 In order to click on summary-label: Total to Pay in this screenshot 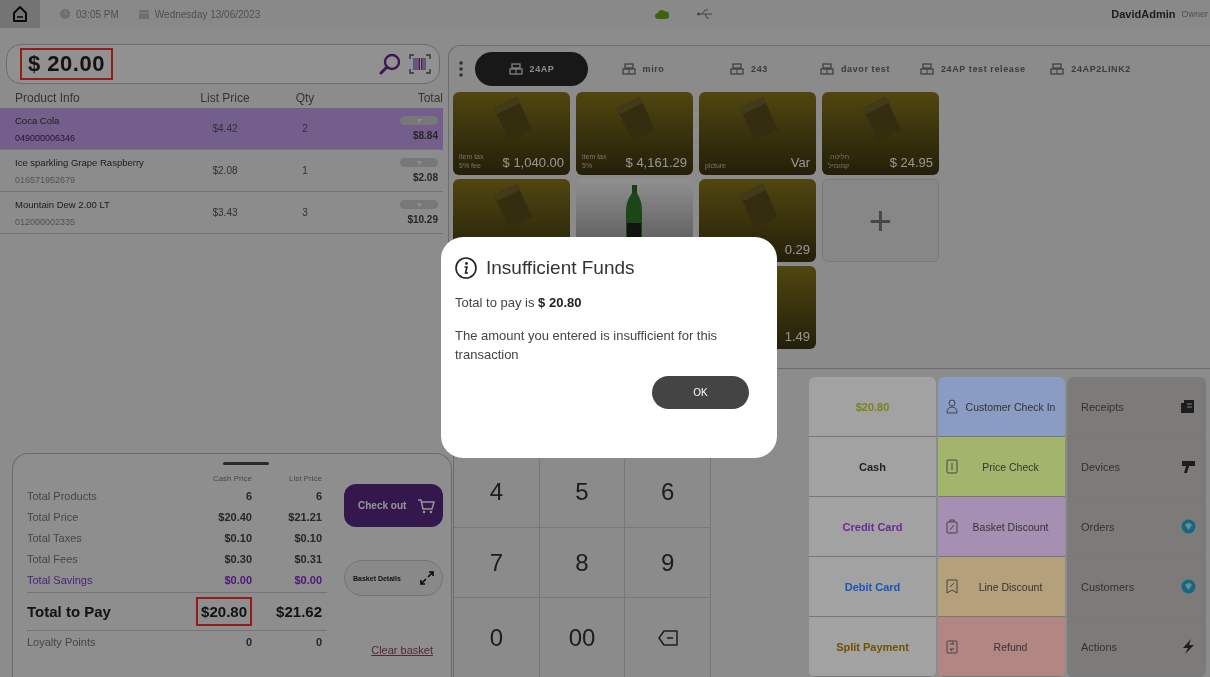, I will do `click(69, 611)`.